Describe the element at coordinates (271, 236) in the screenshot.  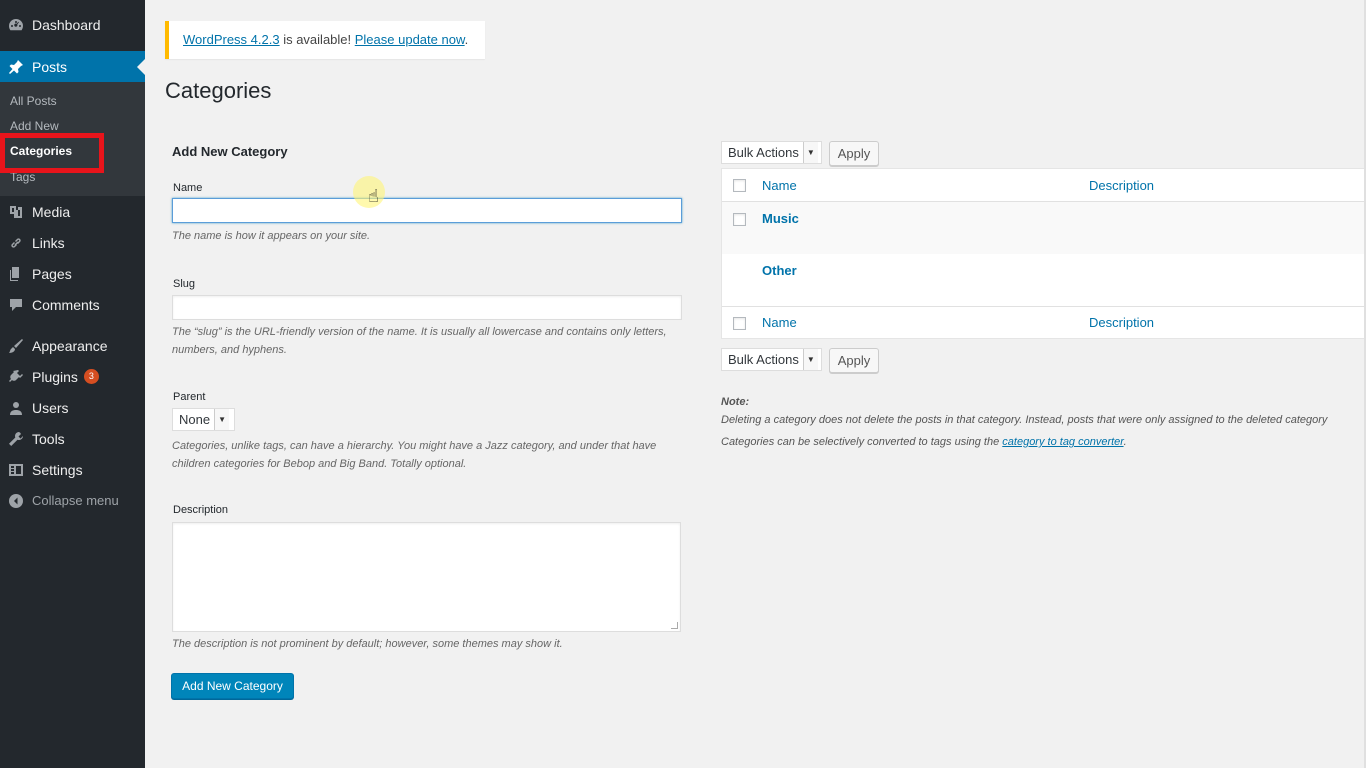
I see `name-help-text: The name is how it appears on your site.` at that location.